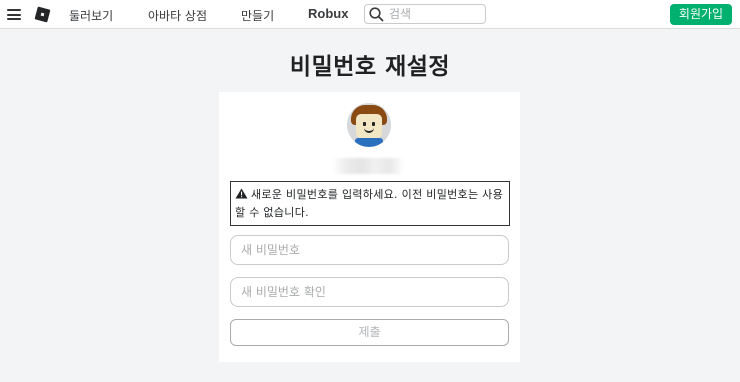 The image size is (740, 382). I want to click on warning-icon, so click(241, 193).